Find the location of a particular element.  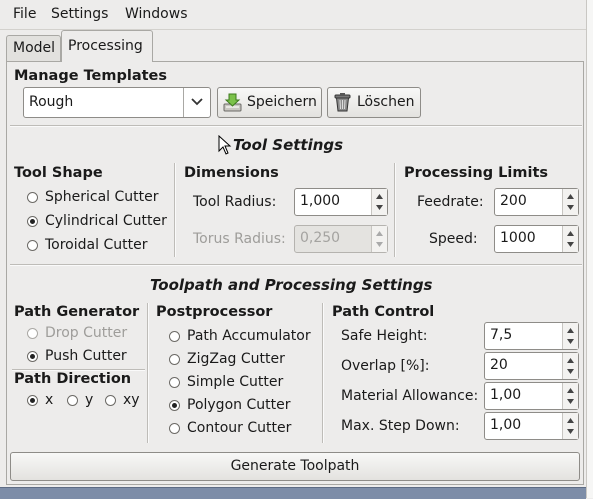

window-edge is located at coordinates (589, 249).